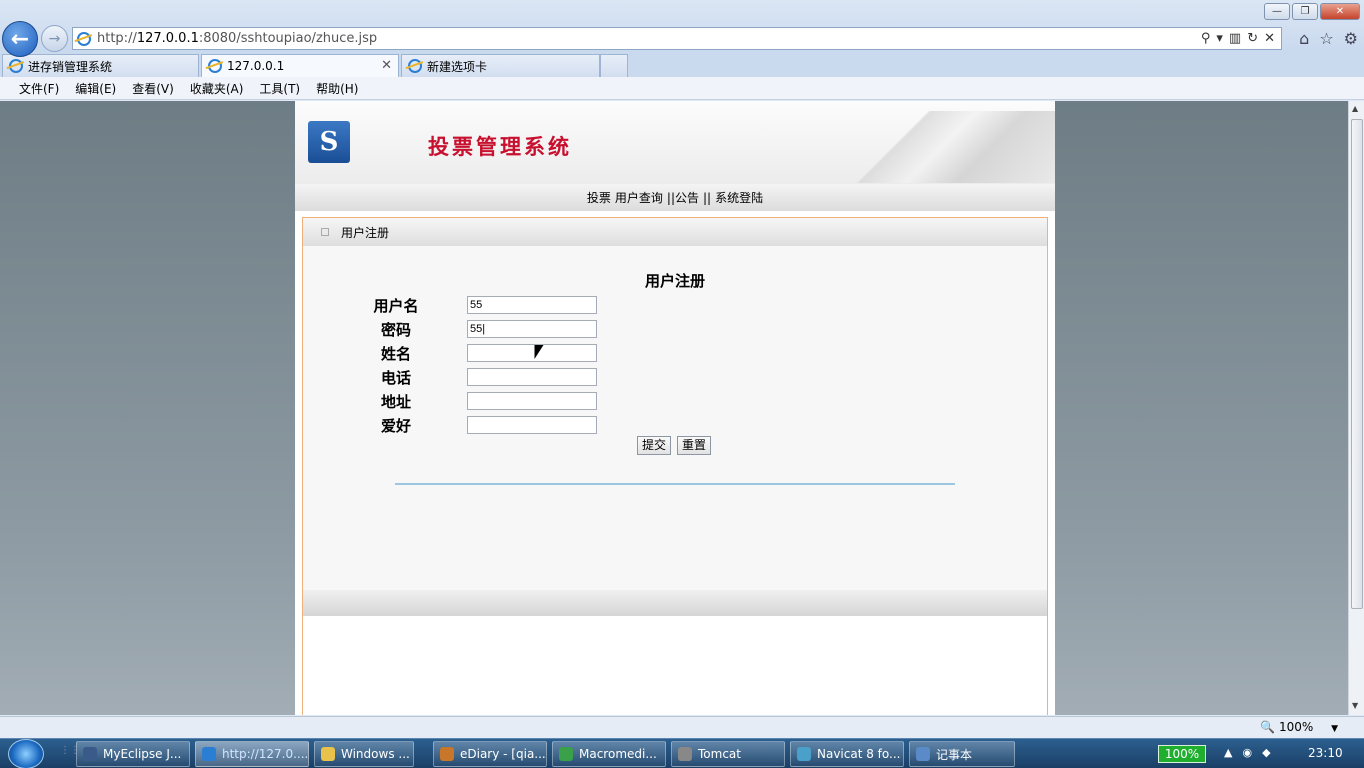 The height and width of the screenshot is (768, 1364). What do you see at coordinates (1235, 38) in the screenshot?
I see `compatibility-icon: ▥` at bounding box center [1235, 38].